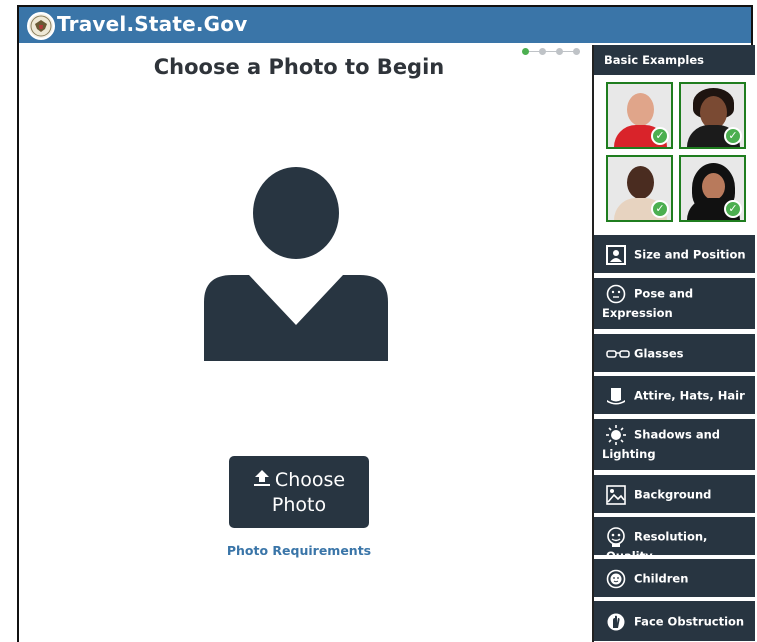 Image resolution: width=757 pixels, height=642 pixels. I want to click on sidebar-item-shadows-and-lighting: Shadows and Lighting, so click(674, 444).